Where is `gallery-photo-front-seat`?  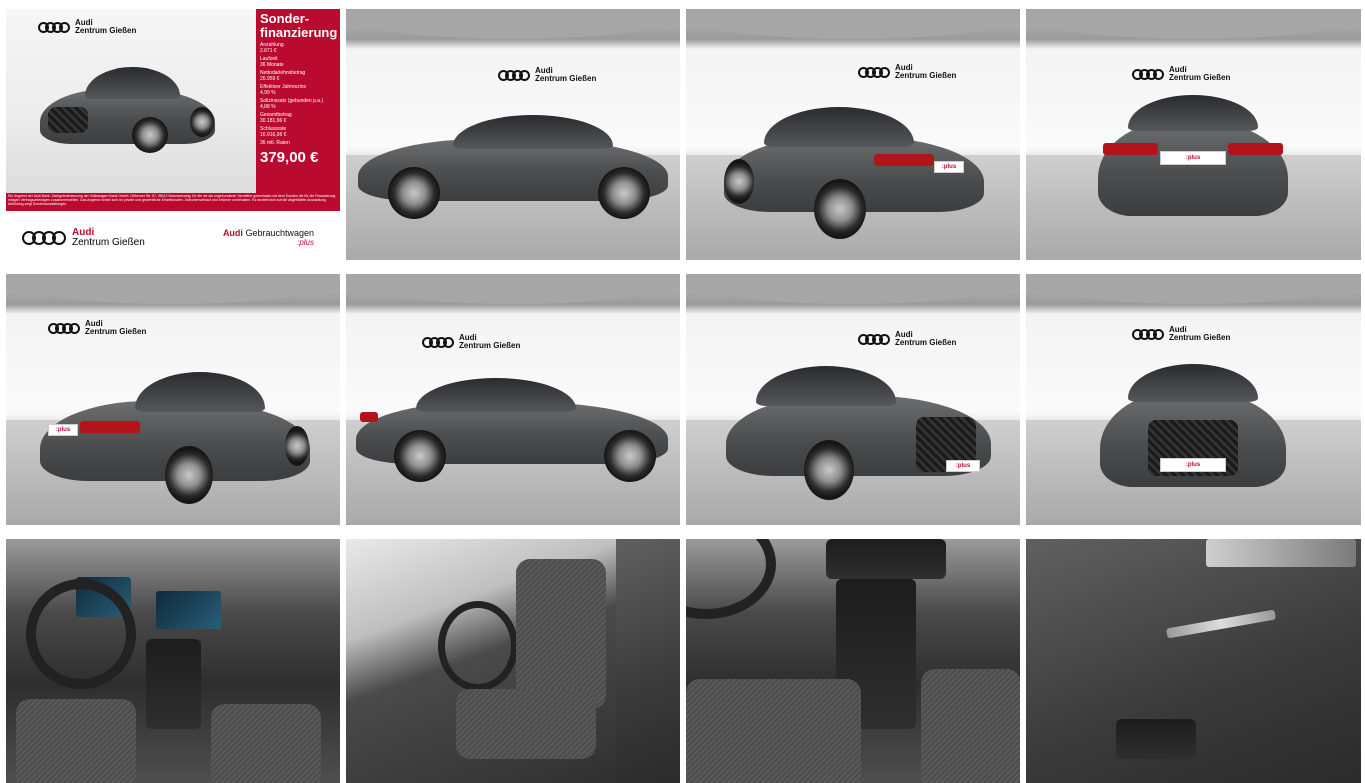
gallery-photo-front-seat is located at coordinates (513, 661).